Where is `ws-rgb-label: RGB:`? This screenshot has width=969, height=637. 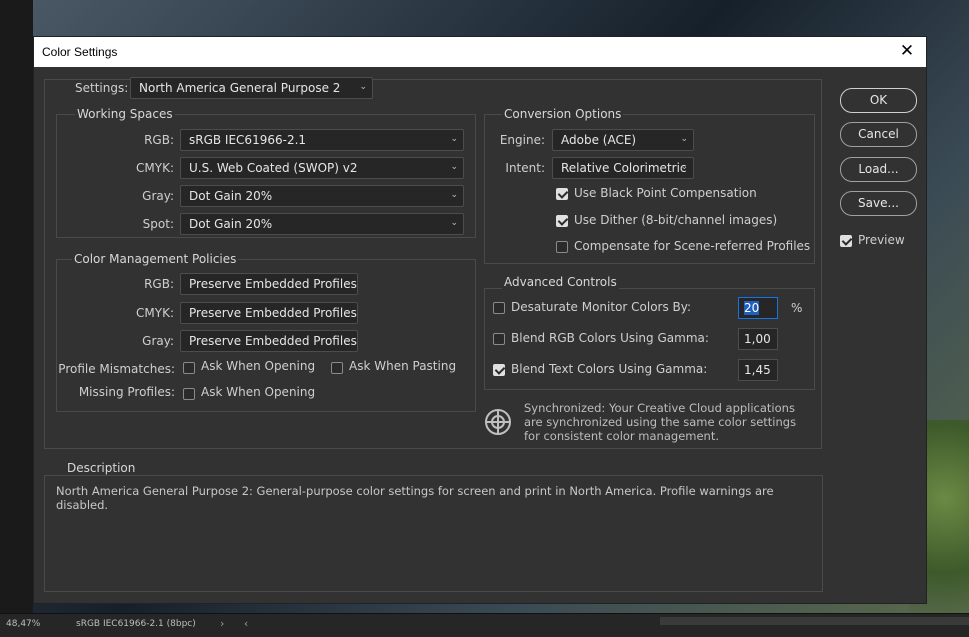 ws-rgb-label: RGB: is located at coordinates (159, 140).